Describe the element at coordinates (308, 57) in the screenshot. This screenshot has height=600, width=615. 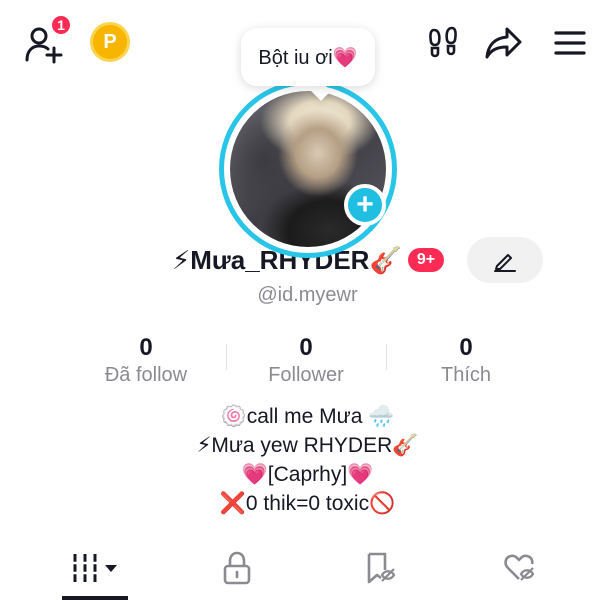
I see `profile-note: Bột iu ơi💗` at that location.